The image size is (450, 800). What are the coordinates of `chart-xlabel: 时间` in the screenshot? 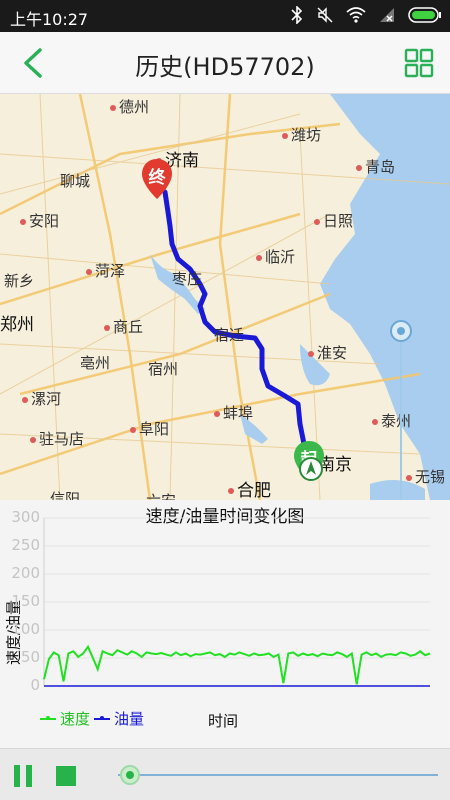 It's located at (223, 721).